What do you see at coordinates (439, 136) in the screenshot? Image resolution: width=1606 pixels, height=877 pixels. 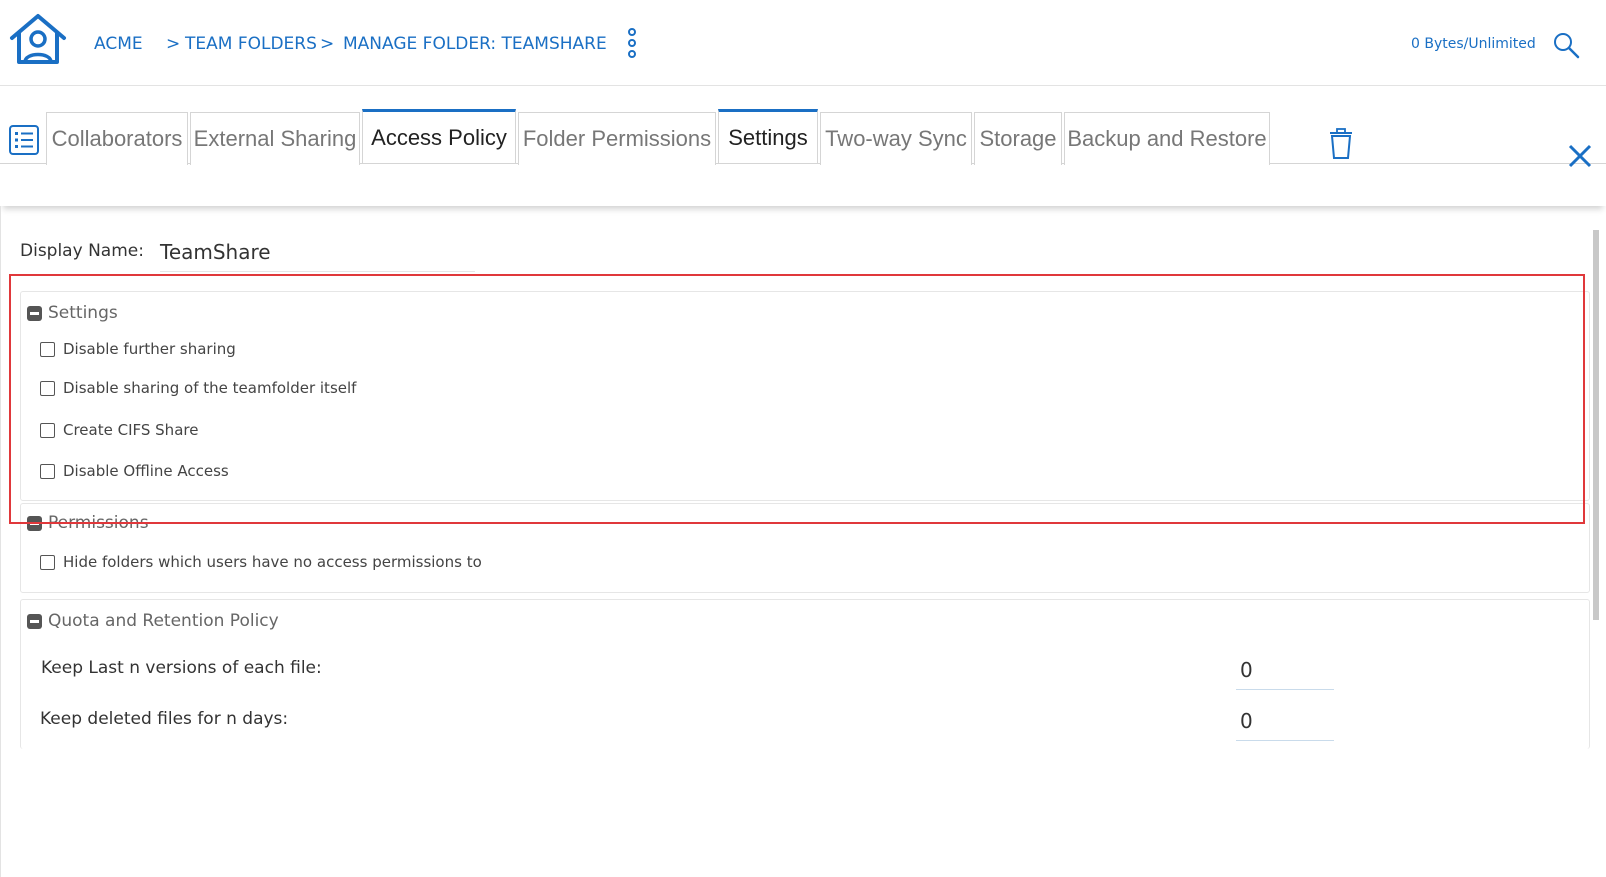 I see `tab-access-policy: Access Policy` at bounding box center [439, 136].